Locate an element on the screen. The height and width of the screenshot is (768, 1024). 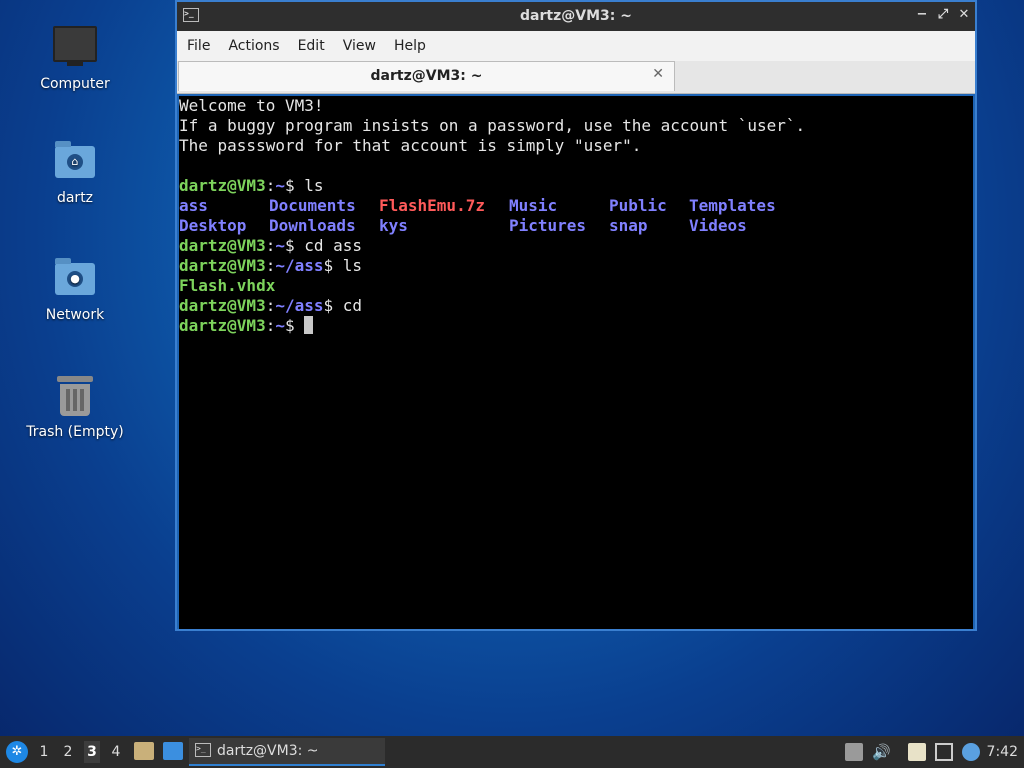
ls-entry: Flash.vhdx is located at coordinates (227, 285).